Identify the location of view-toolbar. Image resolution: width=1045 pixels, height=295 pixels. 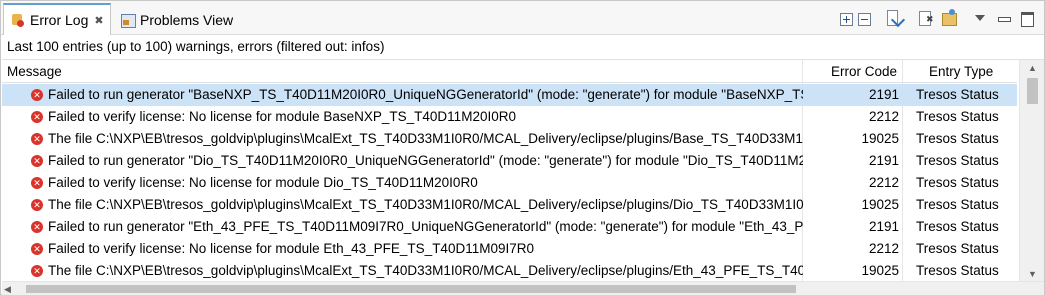
(935, 18).